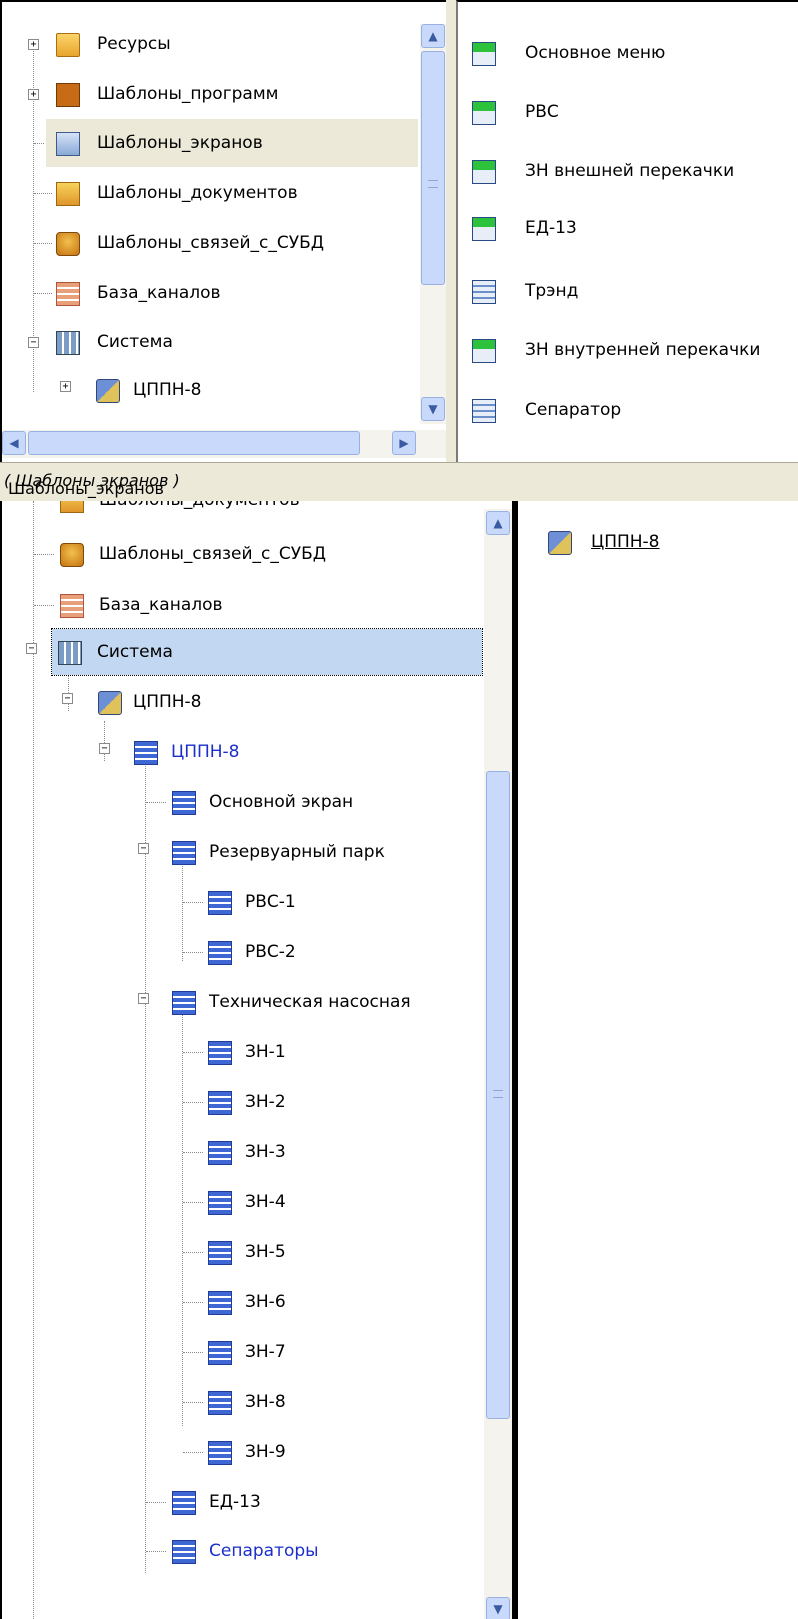  Describe the element at coordinates (267, 652) in the screenshot. I see `tree-item-system: Система` at that location.